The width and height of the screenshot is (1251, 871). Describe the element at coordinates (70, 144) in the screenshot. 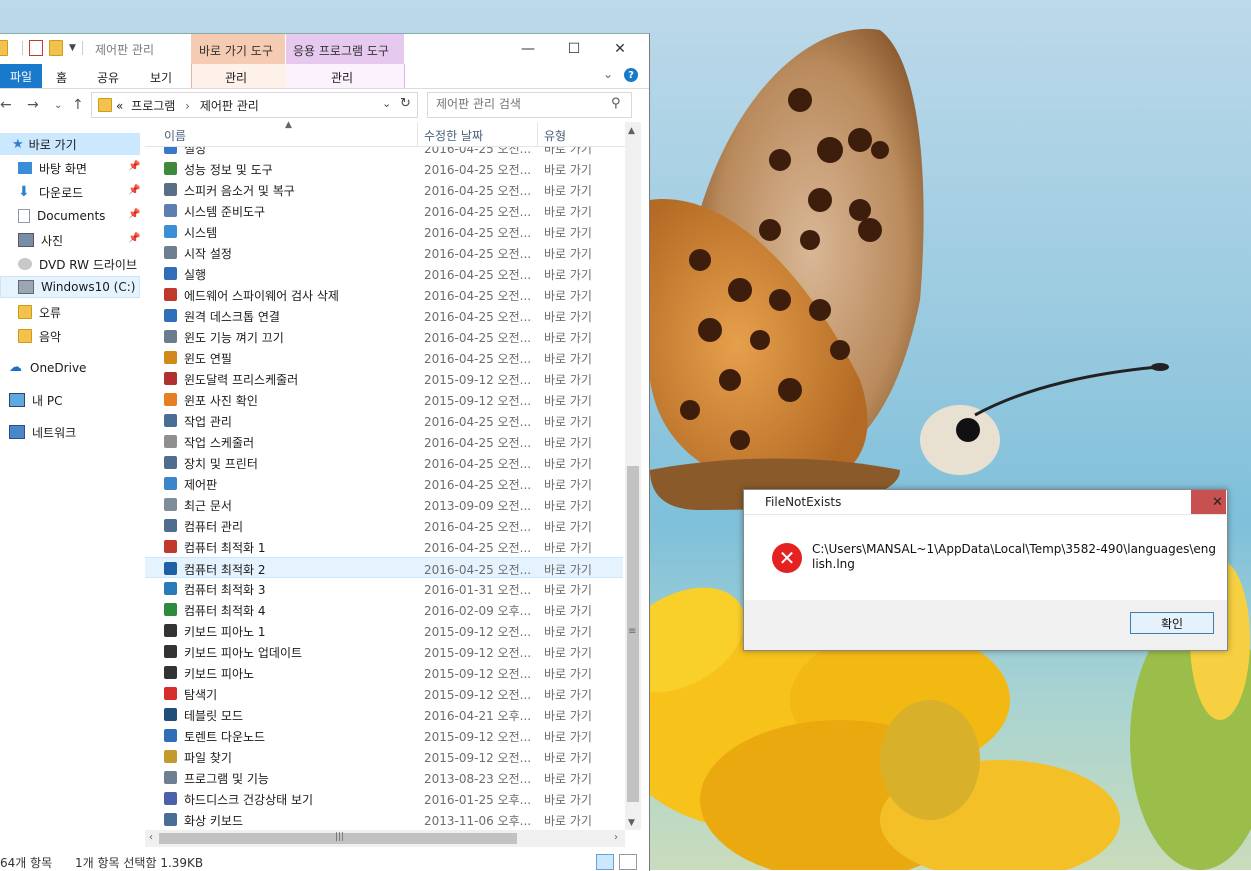

I see `nav-quick-access: ★ 바로 가기` at that location.